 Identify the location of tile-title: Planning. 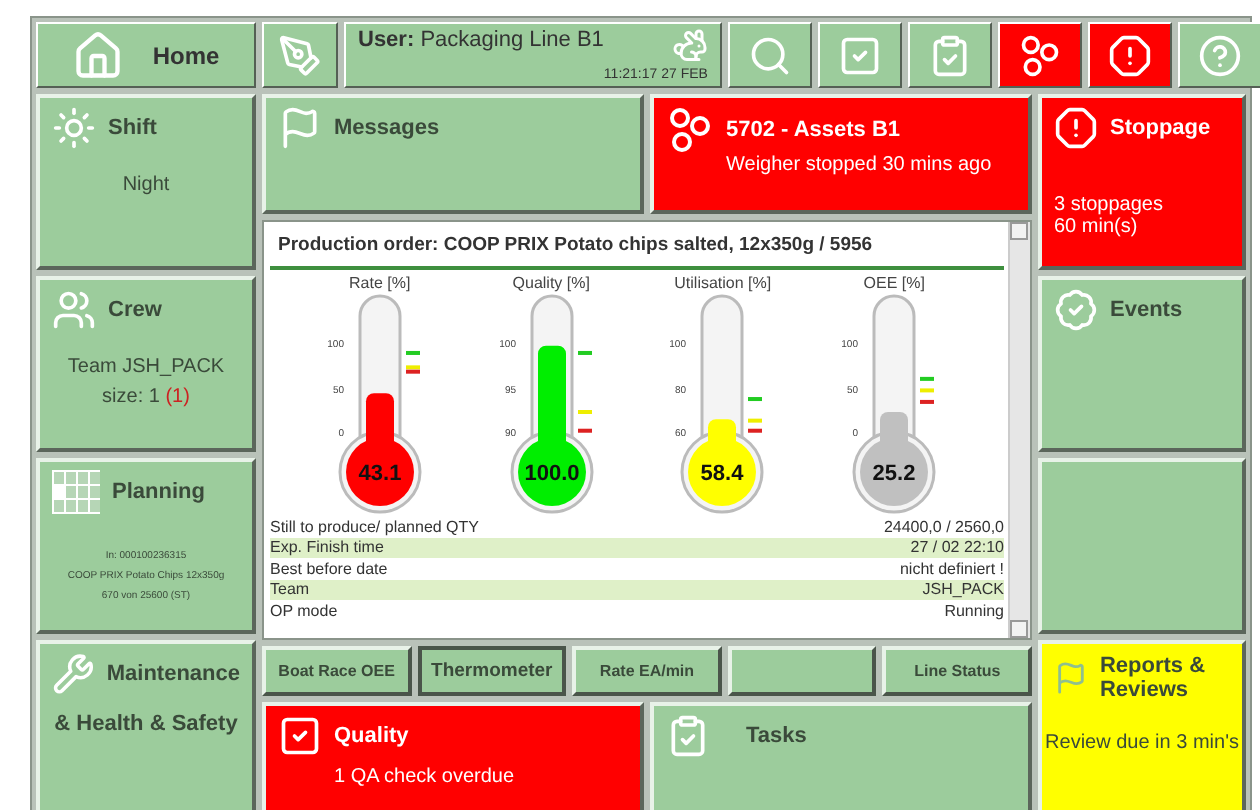
(158, 492).